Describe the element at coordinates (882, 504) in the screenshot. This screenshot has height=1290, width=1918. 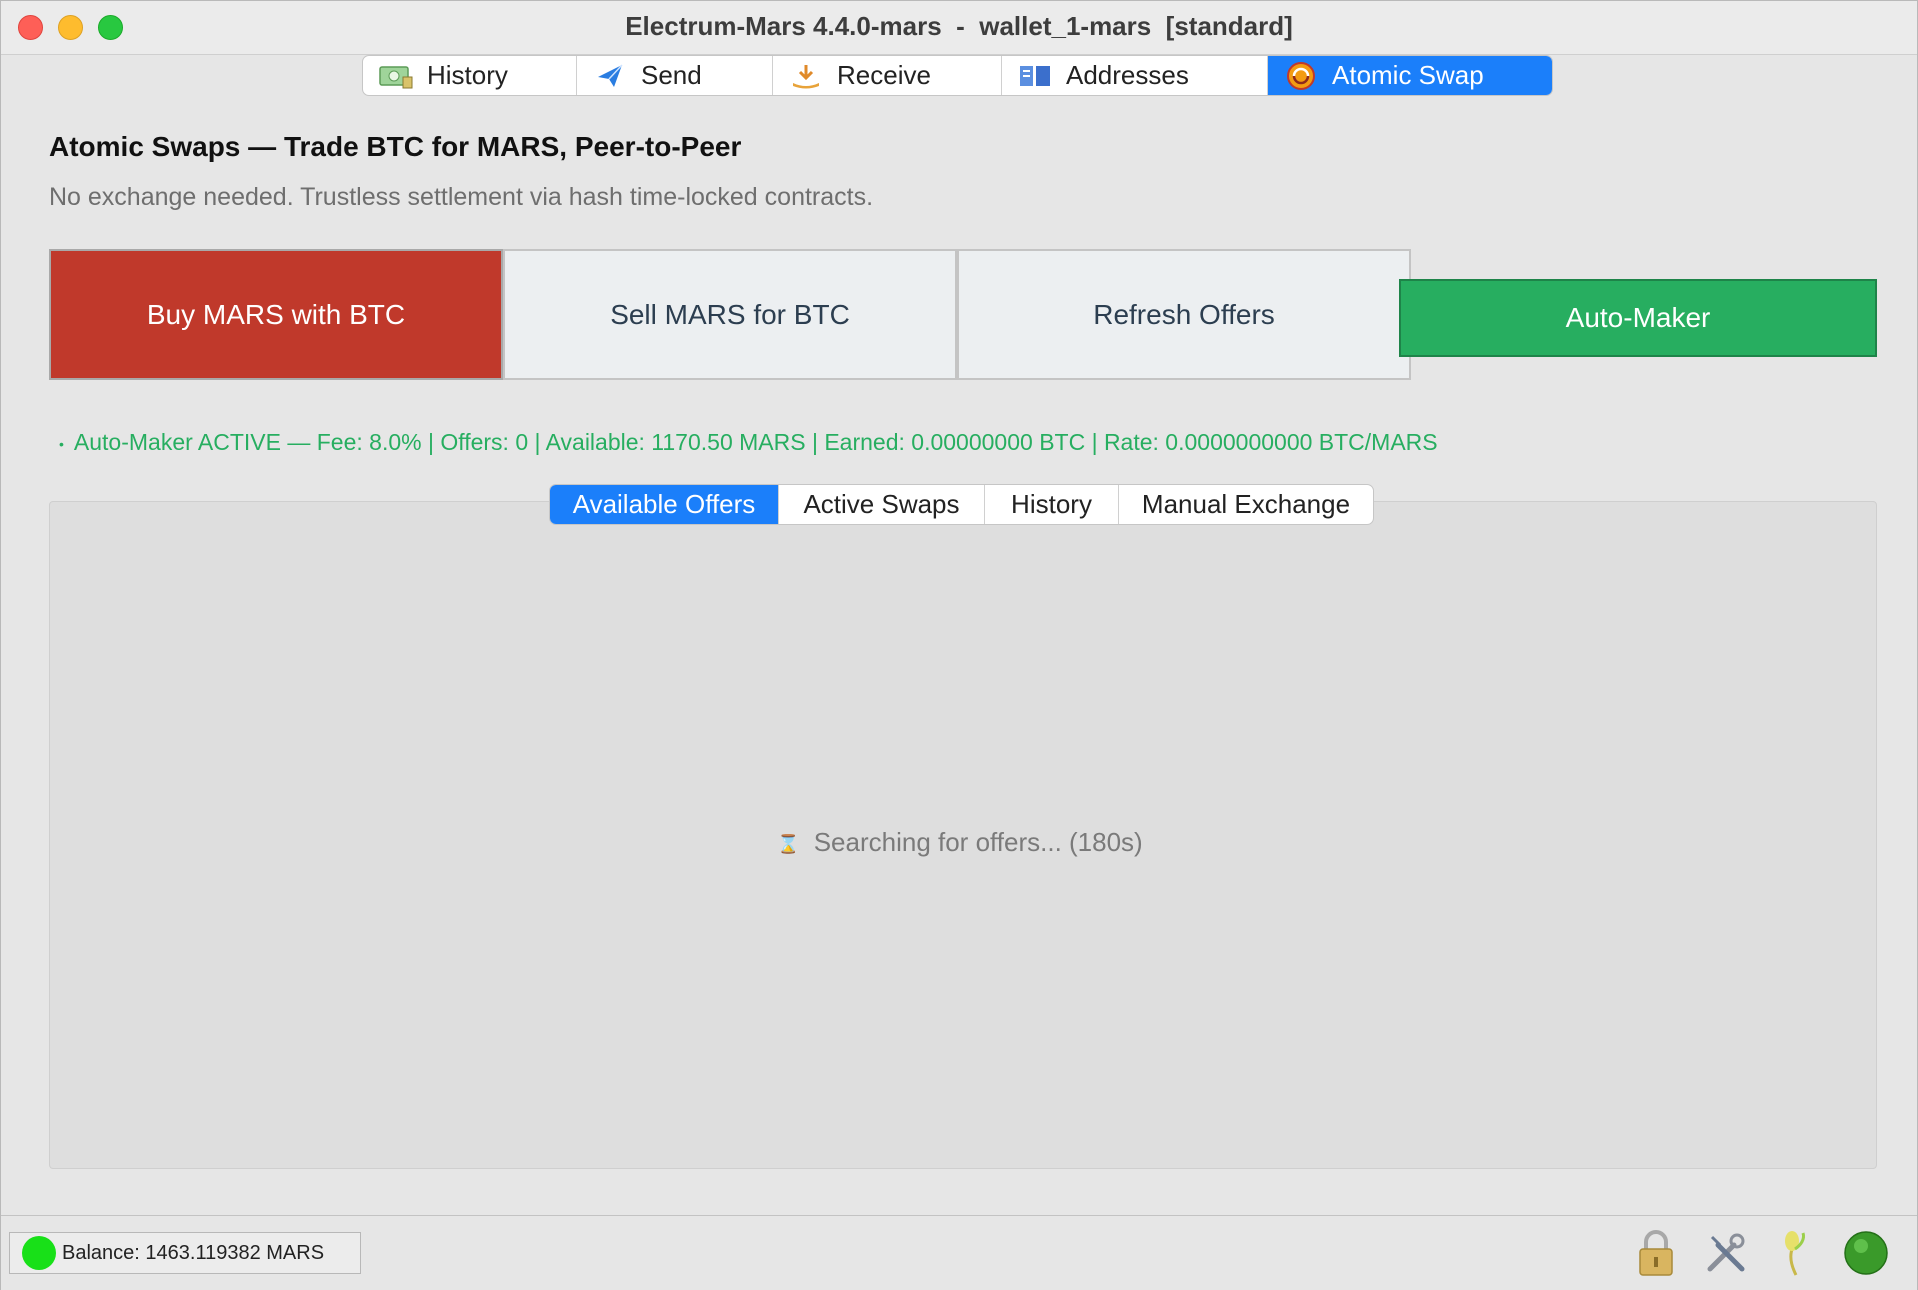
I see `tab-active-swaps: Active Swaps` at that location.